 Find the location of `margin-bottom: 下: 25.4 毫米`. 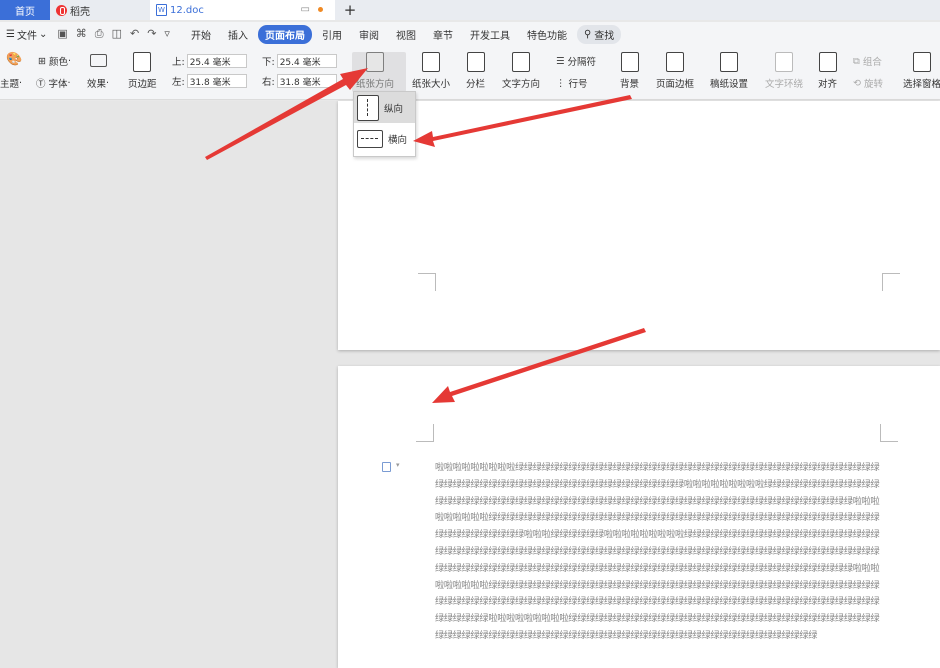

margin-bottom: 下: 25.4 毫米 is located at coordinates (299, 61).